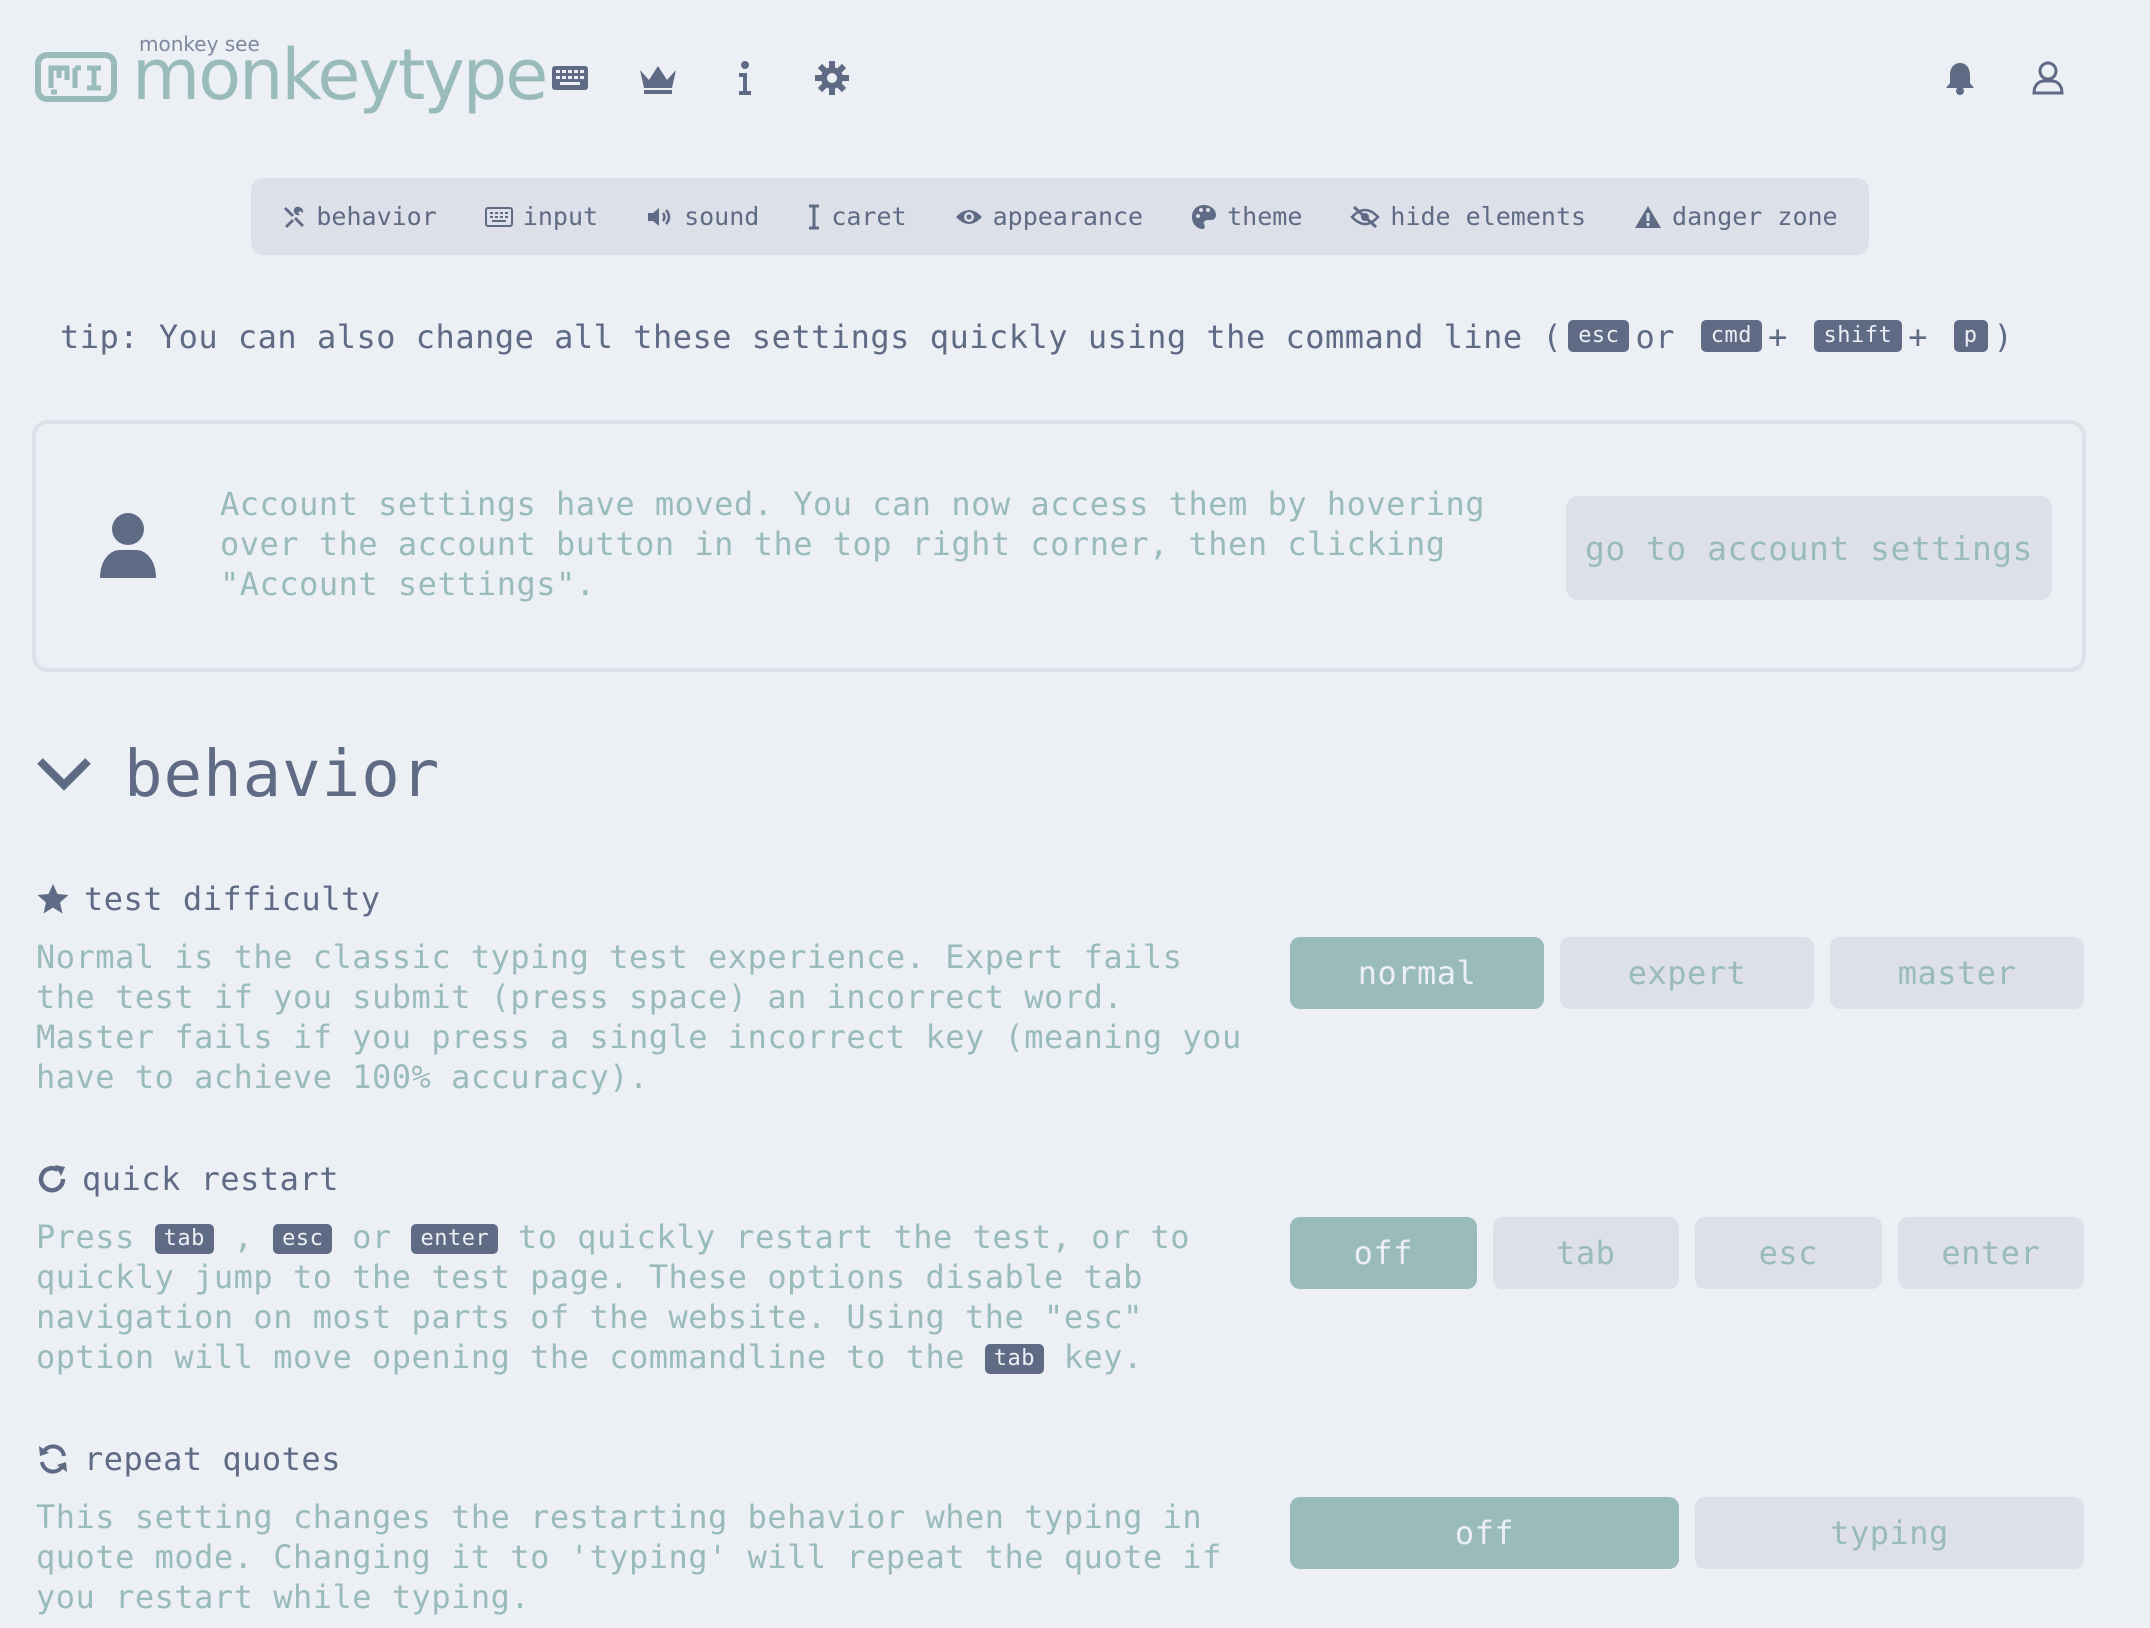 This screenshot has width=2150, height=1628. Describe the element at coordinates (53, 899) in the screenshot. I see `star-icon` at that location.